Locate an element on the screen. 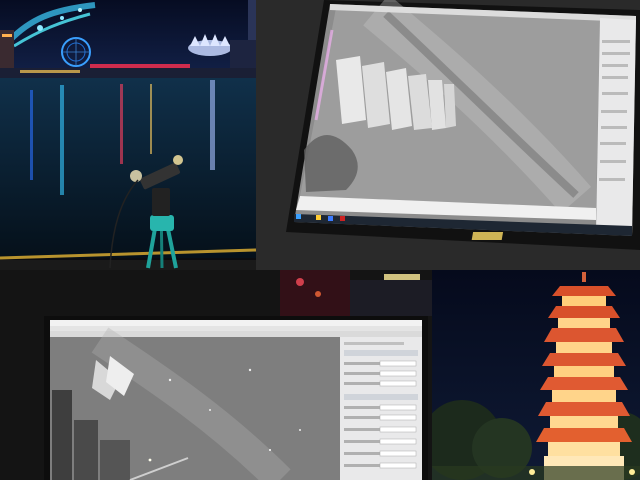 This screenshot has width=640, height=480. window-menubar is located at coordinates (236, 328).